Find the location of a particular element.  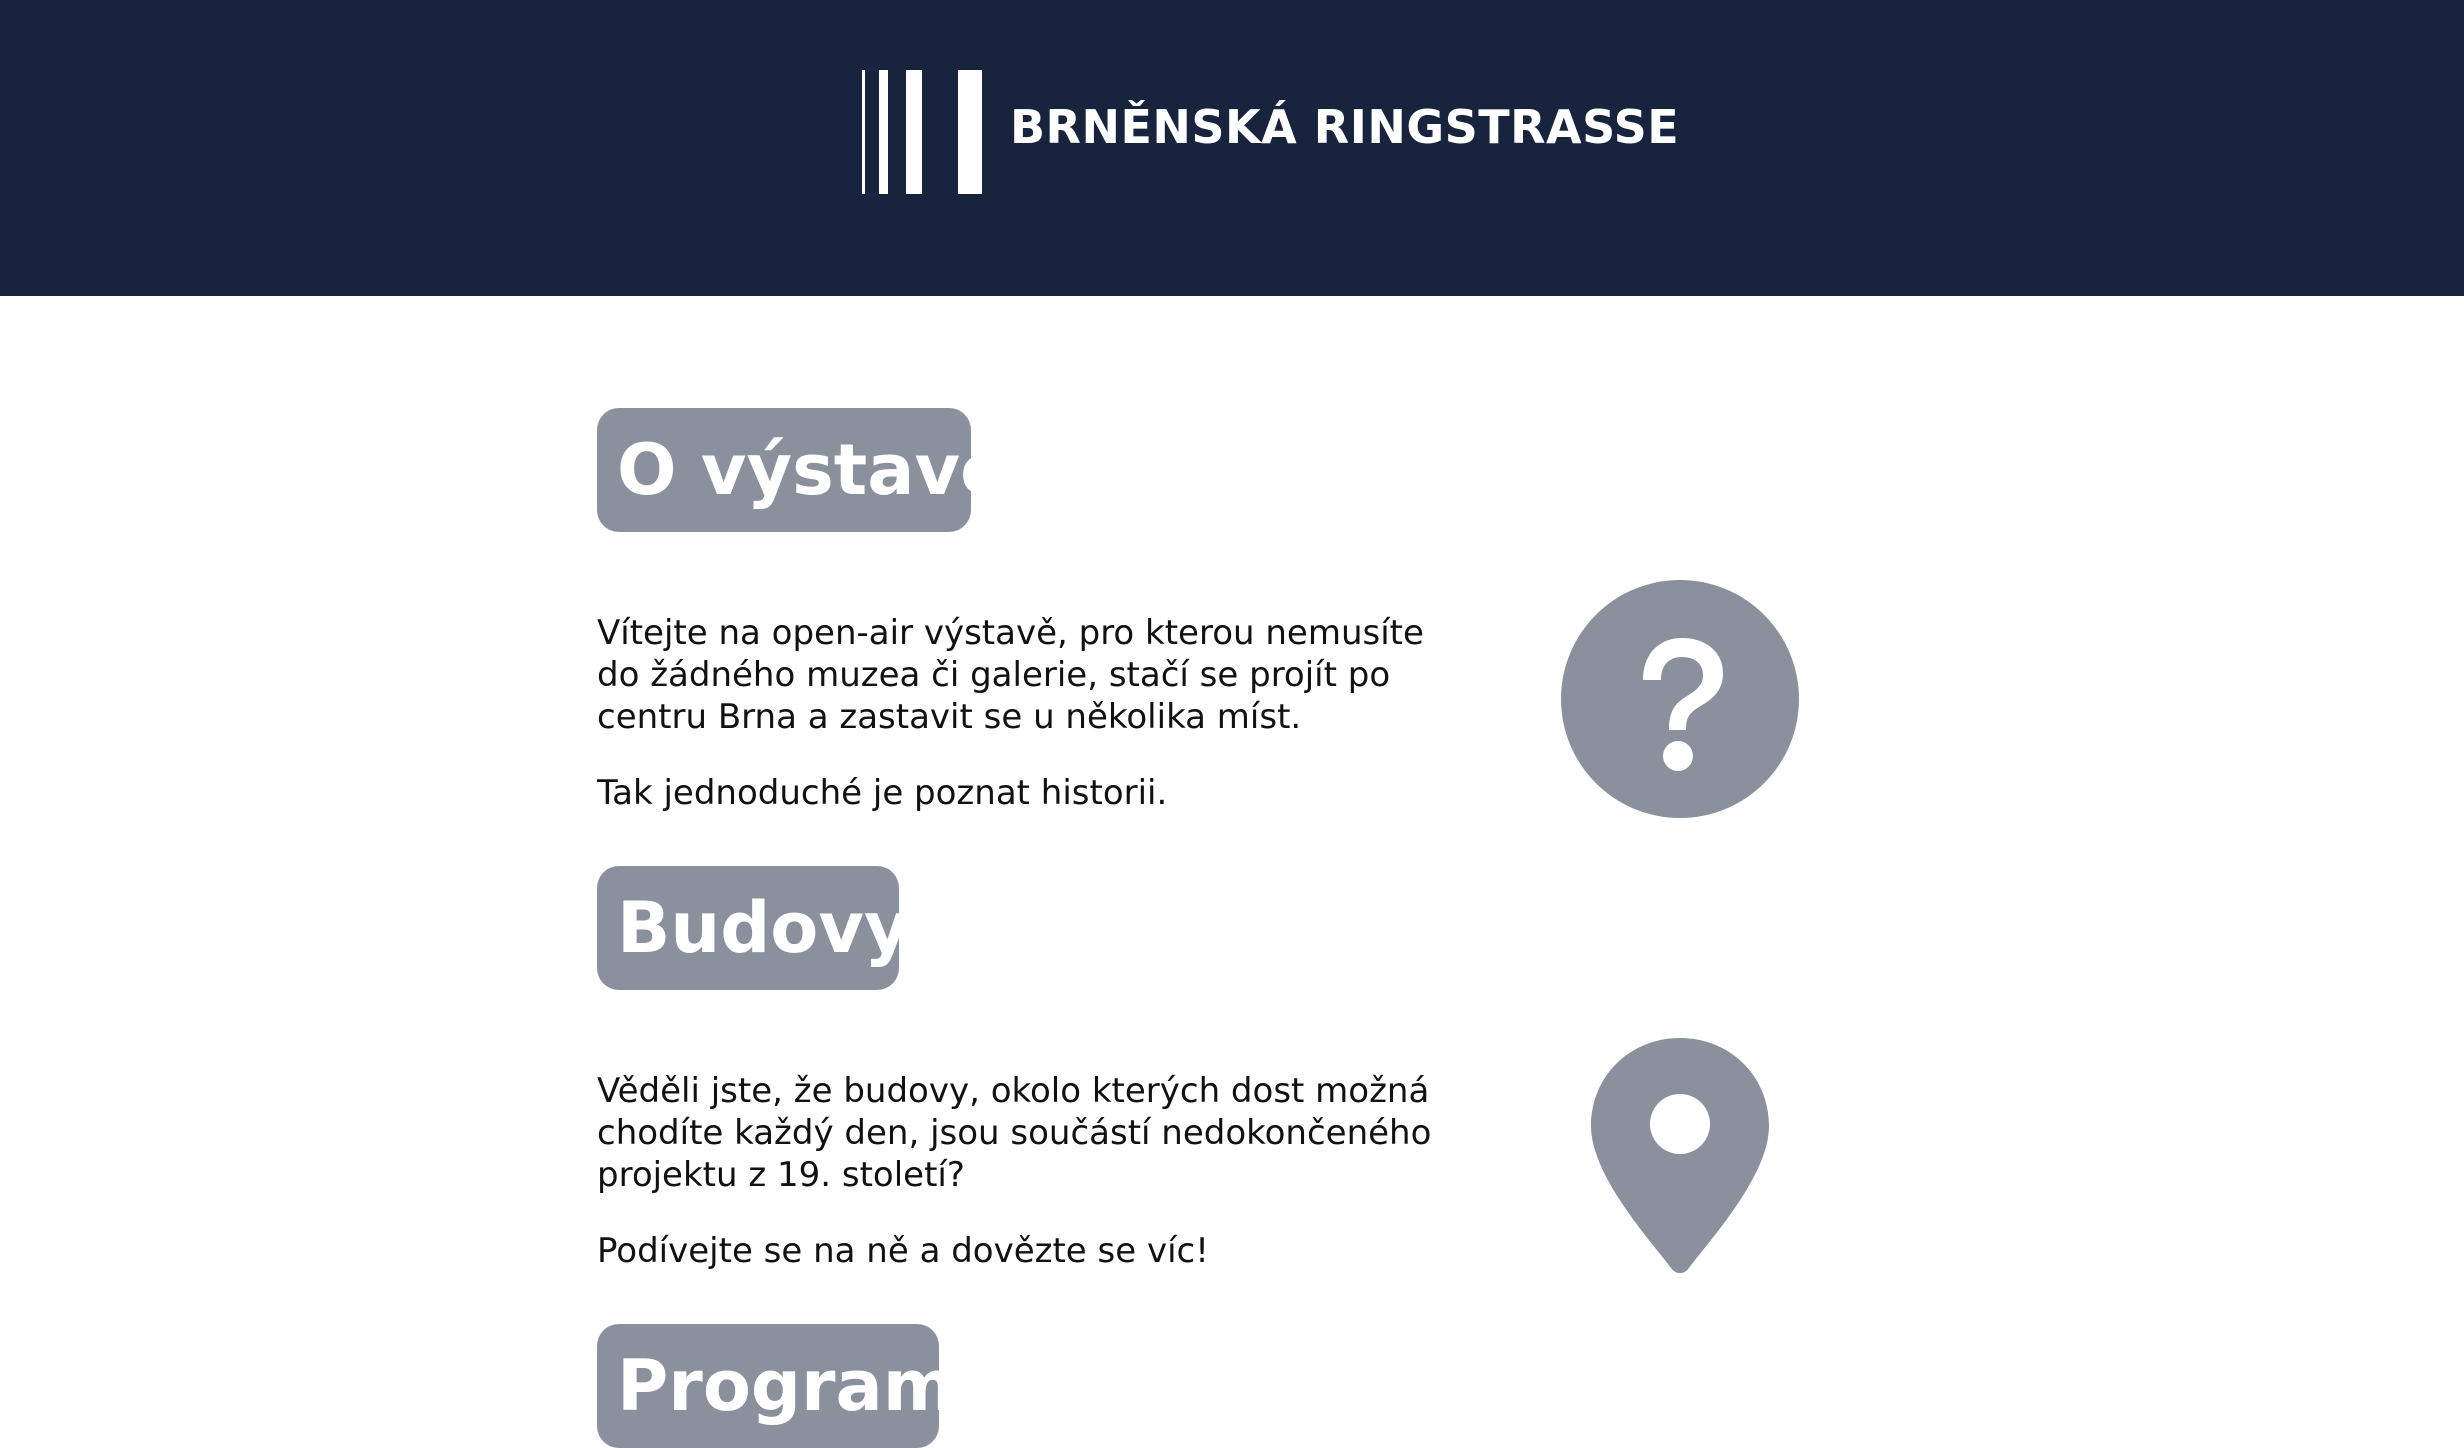

buildings-paragraph-2: Podívejte se na ně a dovězte se víc! is located at coordinates (903, 1251).